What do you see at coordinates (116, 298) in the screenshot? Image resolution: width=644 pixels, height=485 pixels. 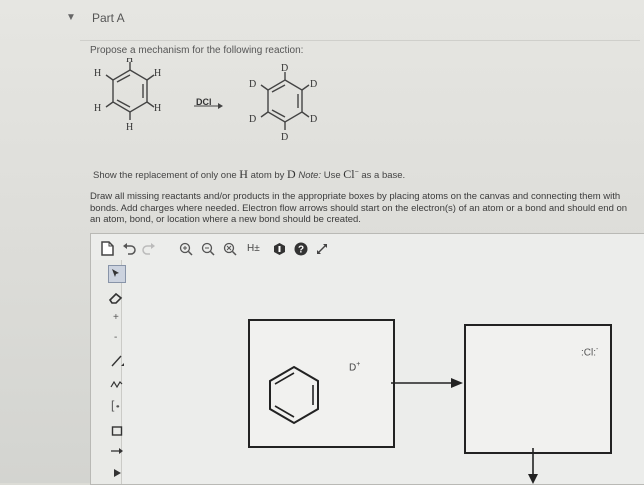 I see `eraser-icon` at bounding box center [116, 298].